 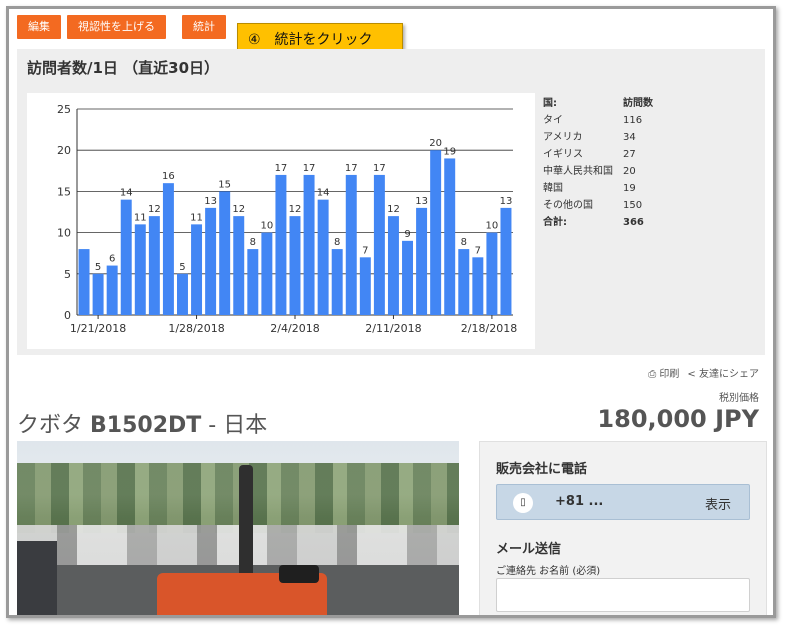 What do you see at coordinates (678, 419) in the screenshot?
I see `product-price: 180,000 JPY` at bounding box center [678, 419].